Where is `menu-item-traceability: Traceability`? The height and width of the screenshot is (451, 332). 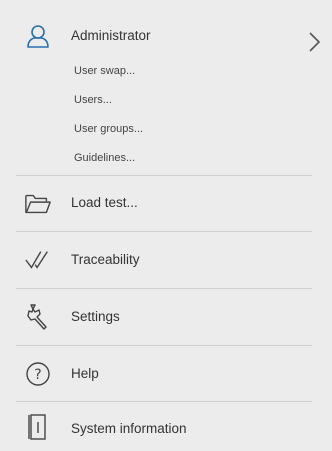
menu-item-traceability: Traceability is located at coordinates (164, 260).